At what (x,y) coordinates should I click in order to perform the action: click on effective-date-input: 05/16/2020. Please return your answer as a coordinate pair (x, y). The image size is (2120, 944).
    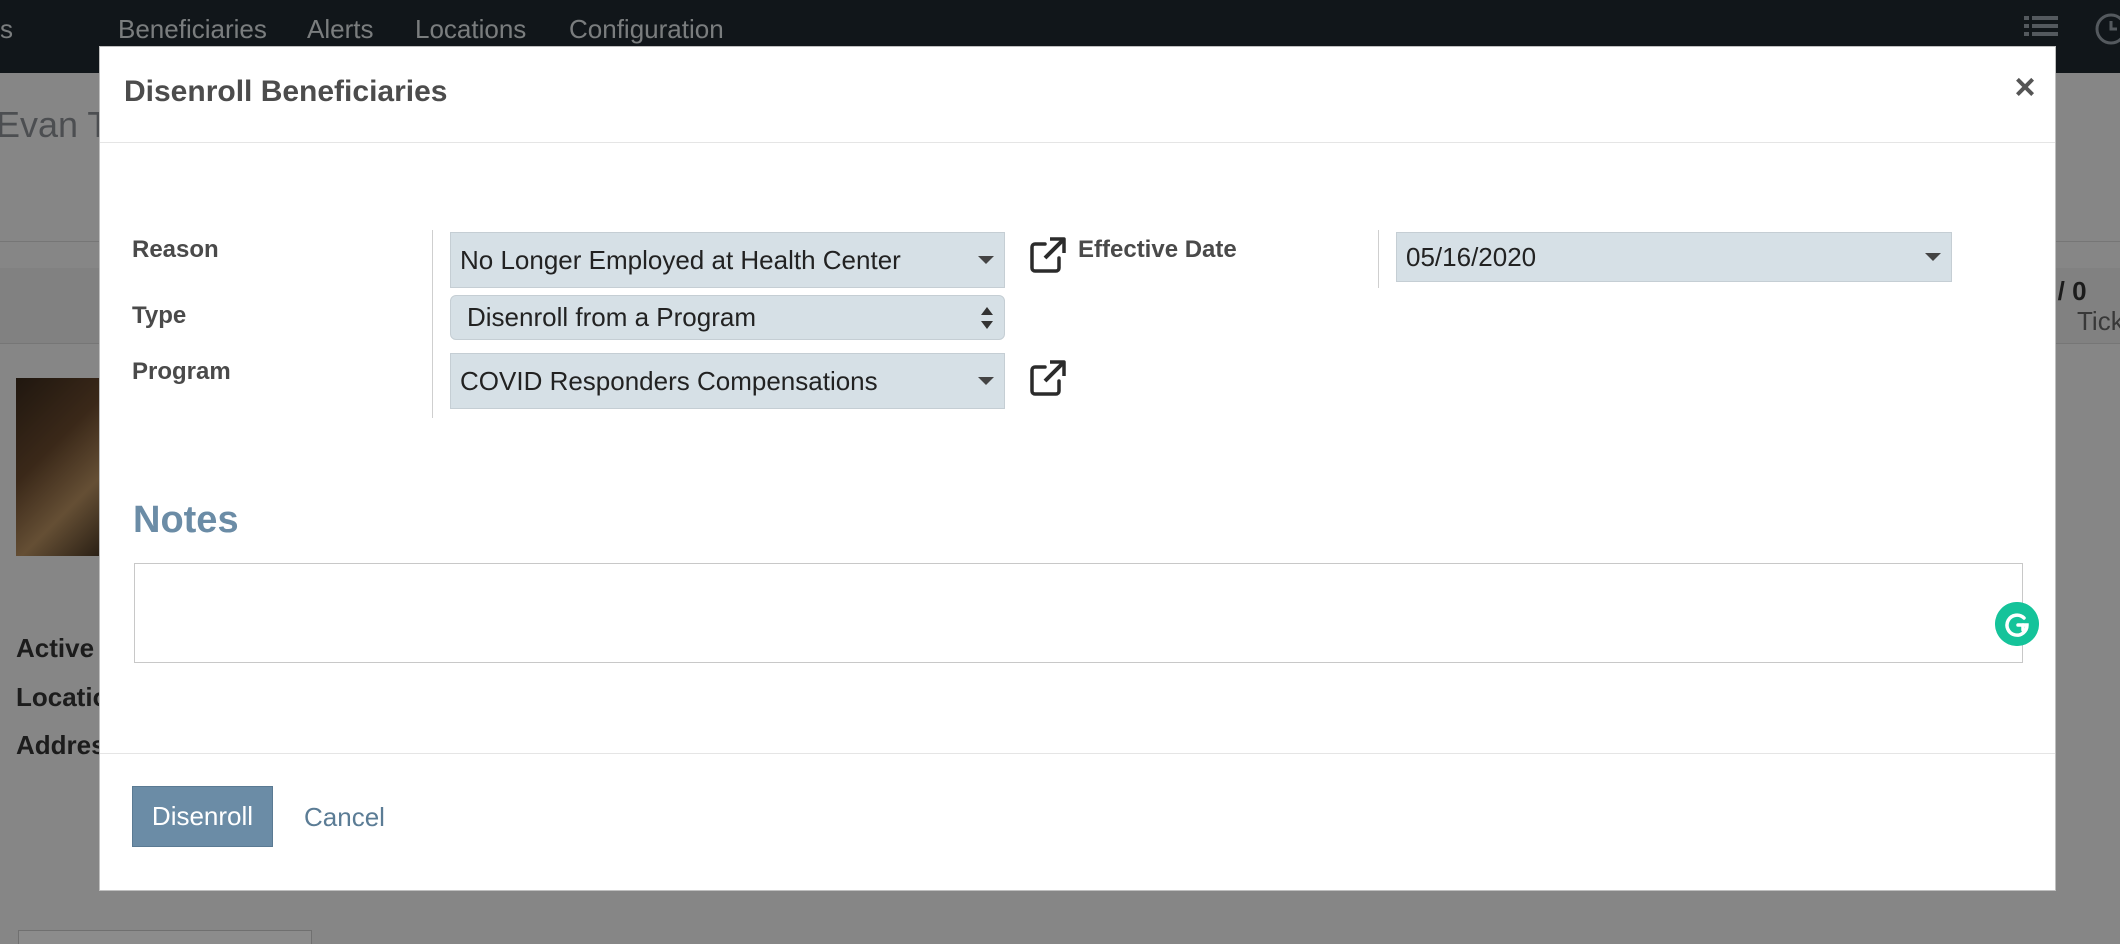
    Looking at the image, I should click on (1674, 257).